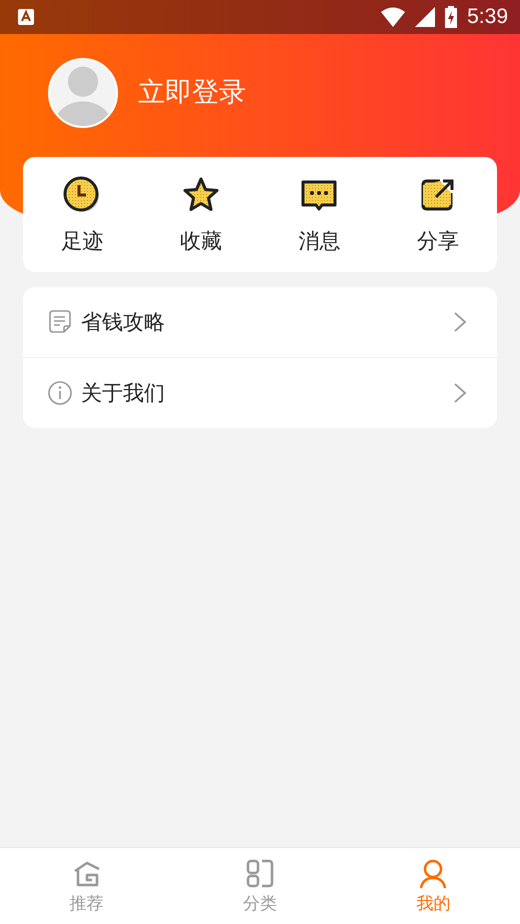 This screenshot has width=520, height=924. I want to click on signal-icon, so click(425, 17).